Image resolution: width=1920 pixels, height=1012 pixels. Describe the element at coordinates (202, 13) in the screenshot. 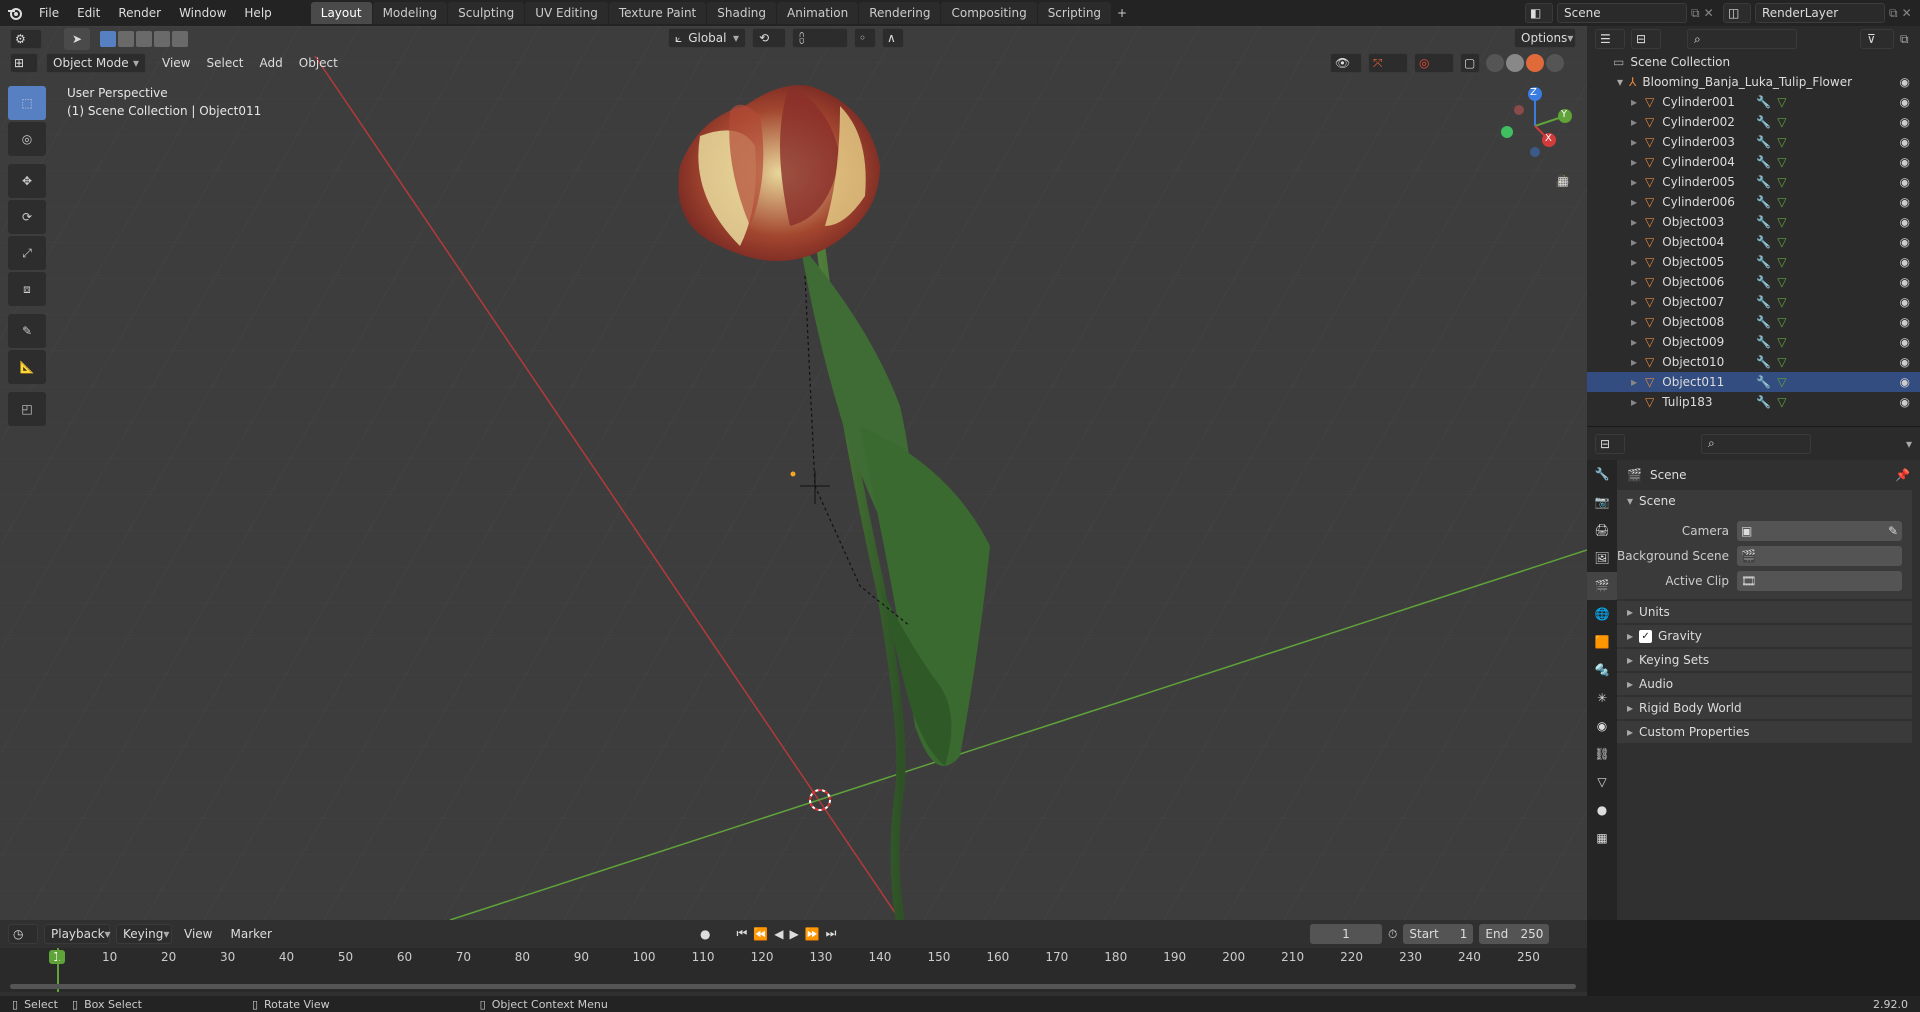

I see `menu-window: Window` at that location.